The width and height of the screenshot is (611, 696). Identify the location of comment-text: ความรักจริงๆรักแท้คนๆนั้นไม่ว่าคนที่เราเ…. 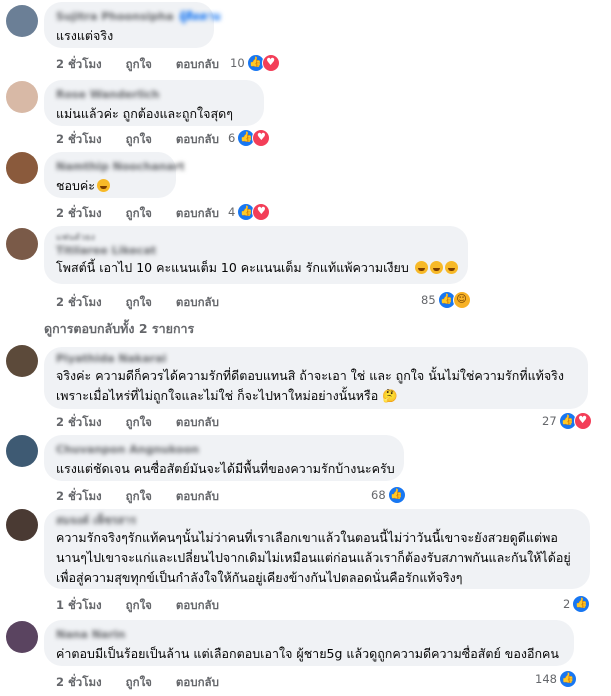
(307, 537).